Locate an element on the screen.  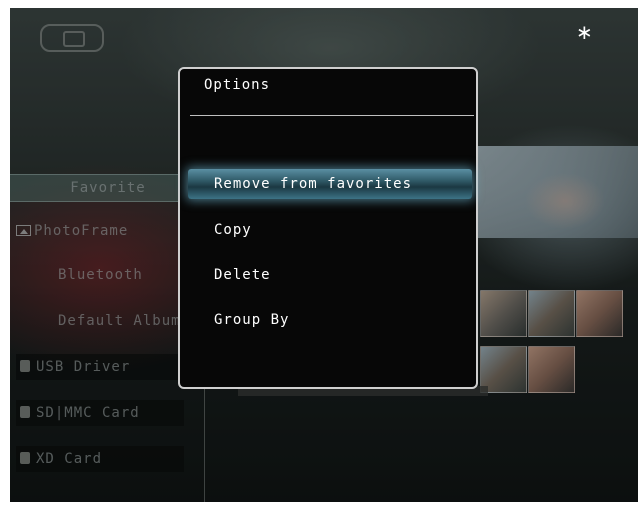
menu-item-copy: Copy is located at coordinates (330, 230).